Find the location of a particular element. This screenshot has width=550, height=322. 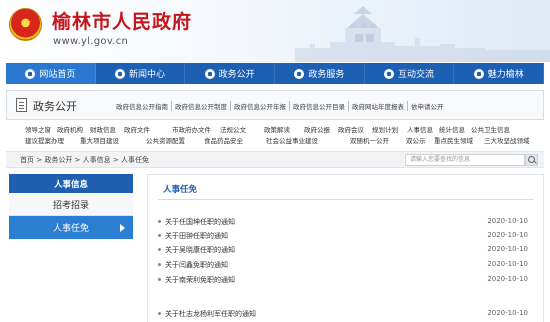

category-link: 统计信息 is located at coordinates (455, 129).